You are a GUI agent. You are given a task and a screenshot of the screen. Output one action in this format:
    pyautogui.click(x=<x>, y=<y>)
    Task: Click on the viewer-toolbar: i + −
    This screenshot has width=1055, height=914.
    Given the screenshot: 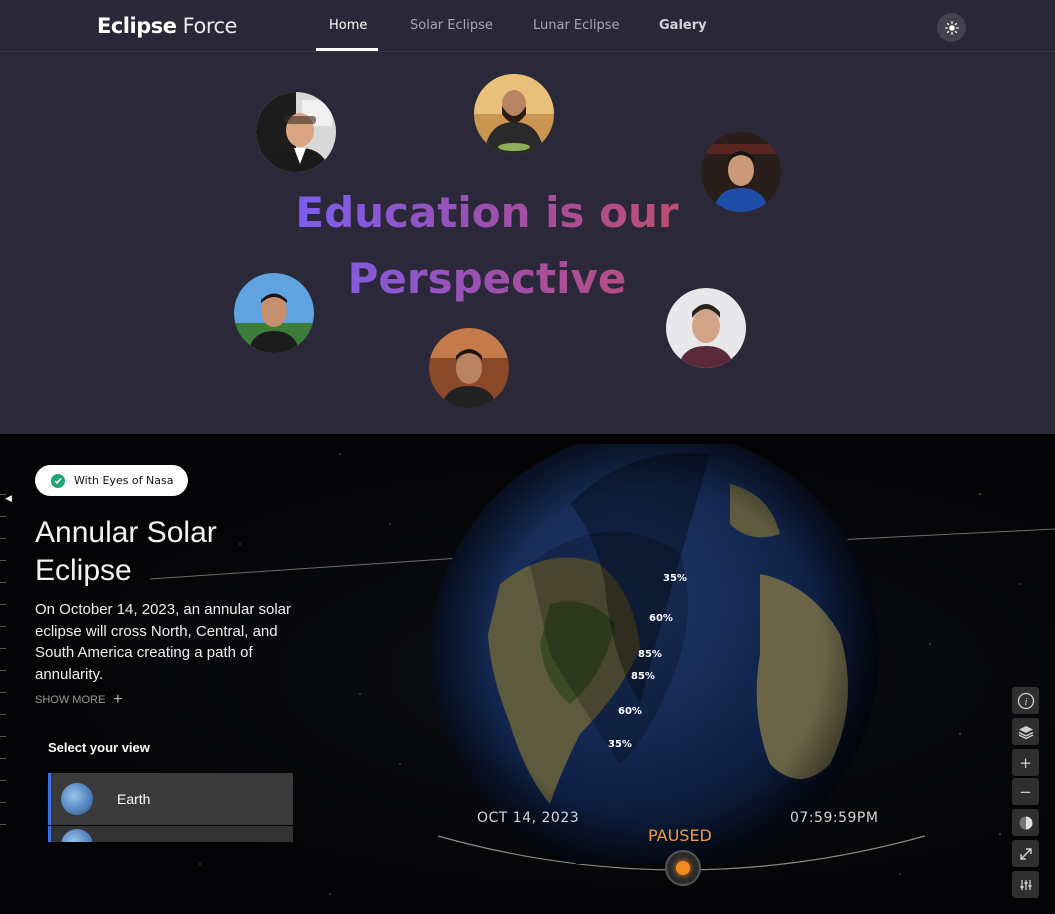 What is the action you would take?
    pyautogui.click(x=1025, y=793)
    